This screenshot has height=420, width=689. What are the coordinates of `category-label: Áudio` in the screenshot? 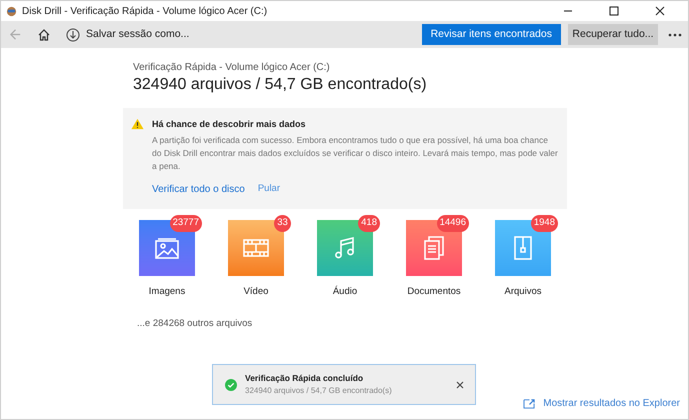 It's located at (345, 291).